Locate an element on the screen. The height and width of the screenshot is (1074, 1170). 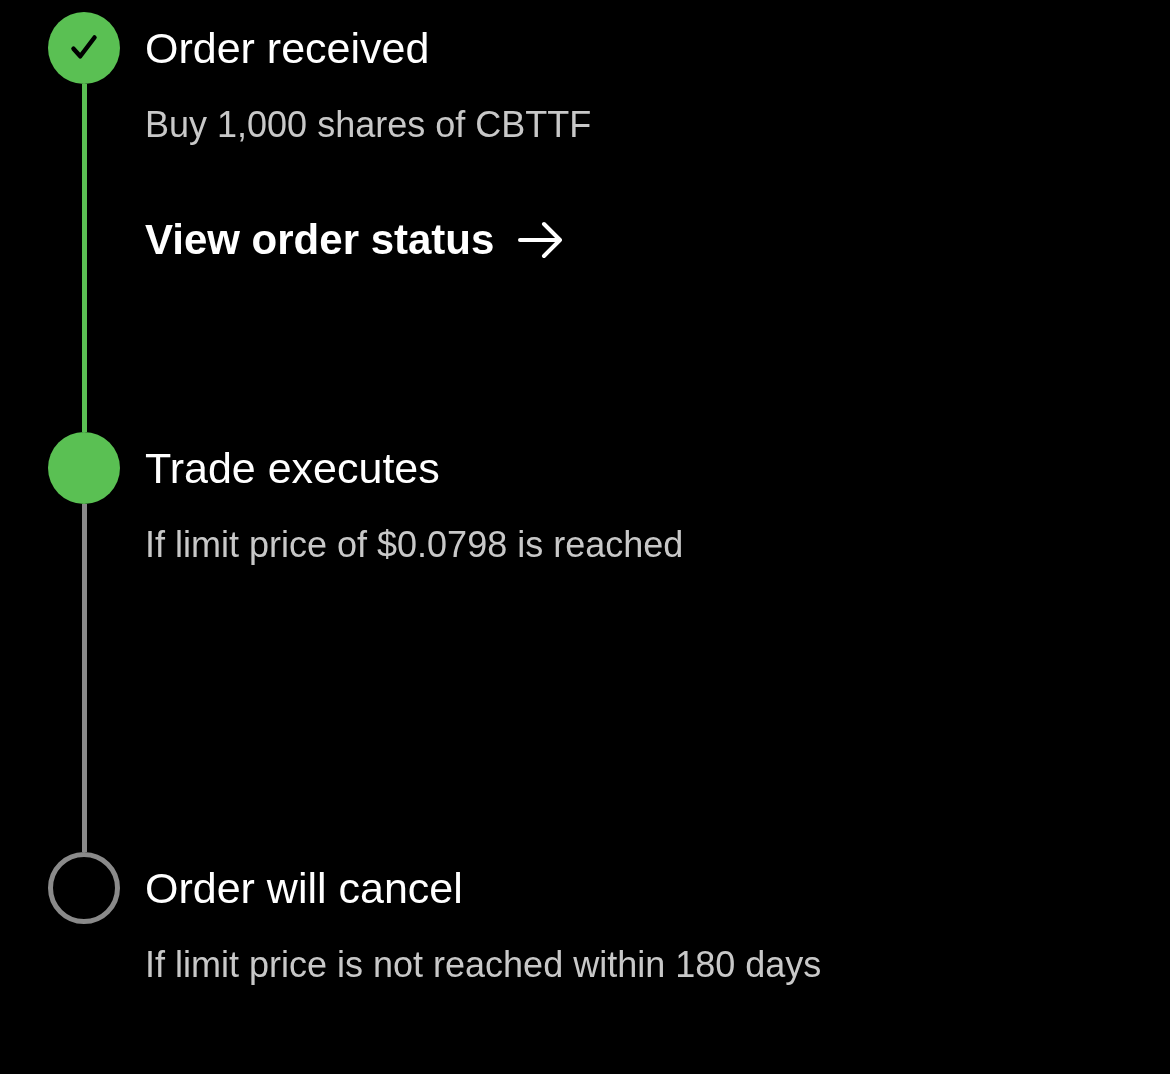
arrow-right-icon is located at coordinates (540, 240).